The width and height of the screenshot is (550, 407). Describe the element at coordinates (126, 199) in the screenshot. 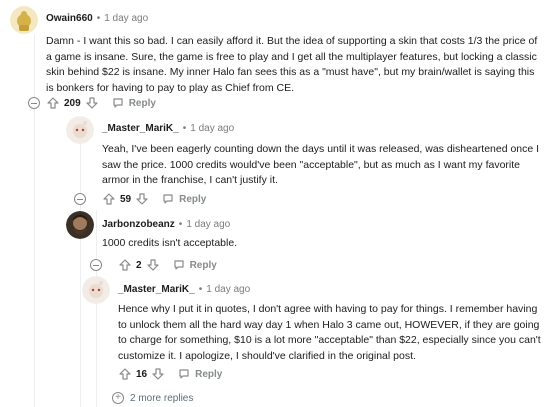

I see `vote-score: 59` at that location.